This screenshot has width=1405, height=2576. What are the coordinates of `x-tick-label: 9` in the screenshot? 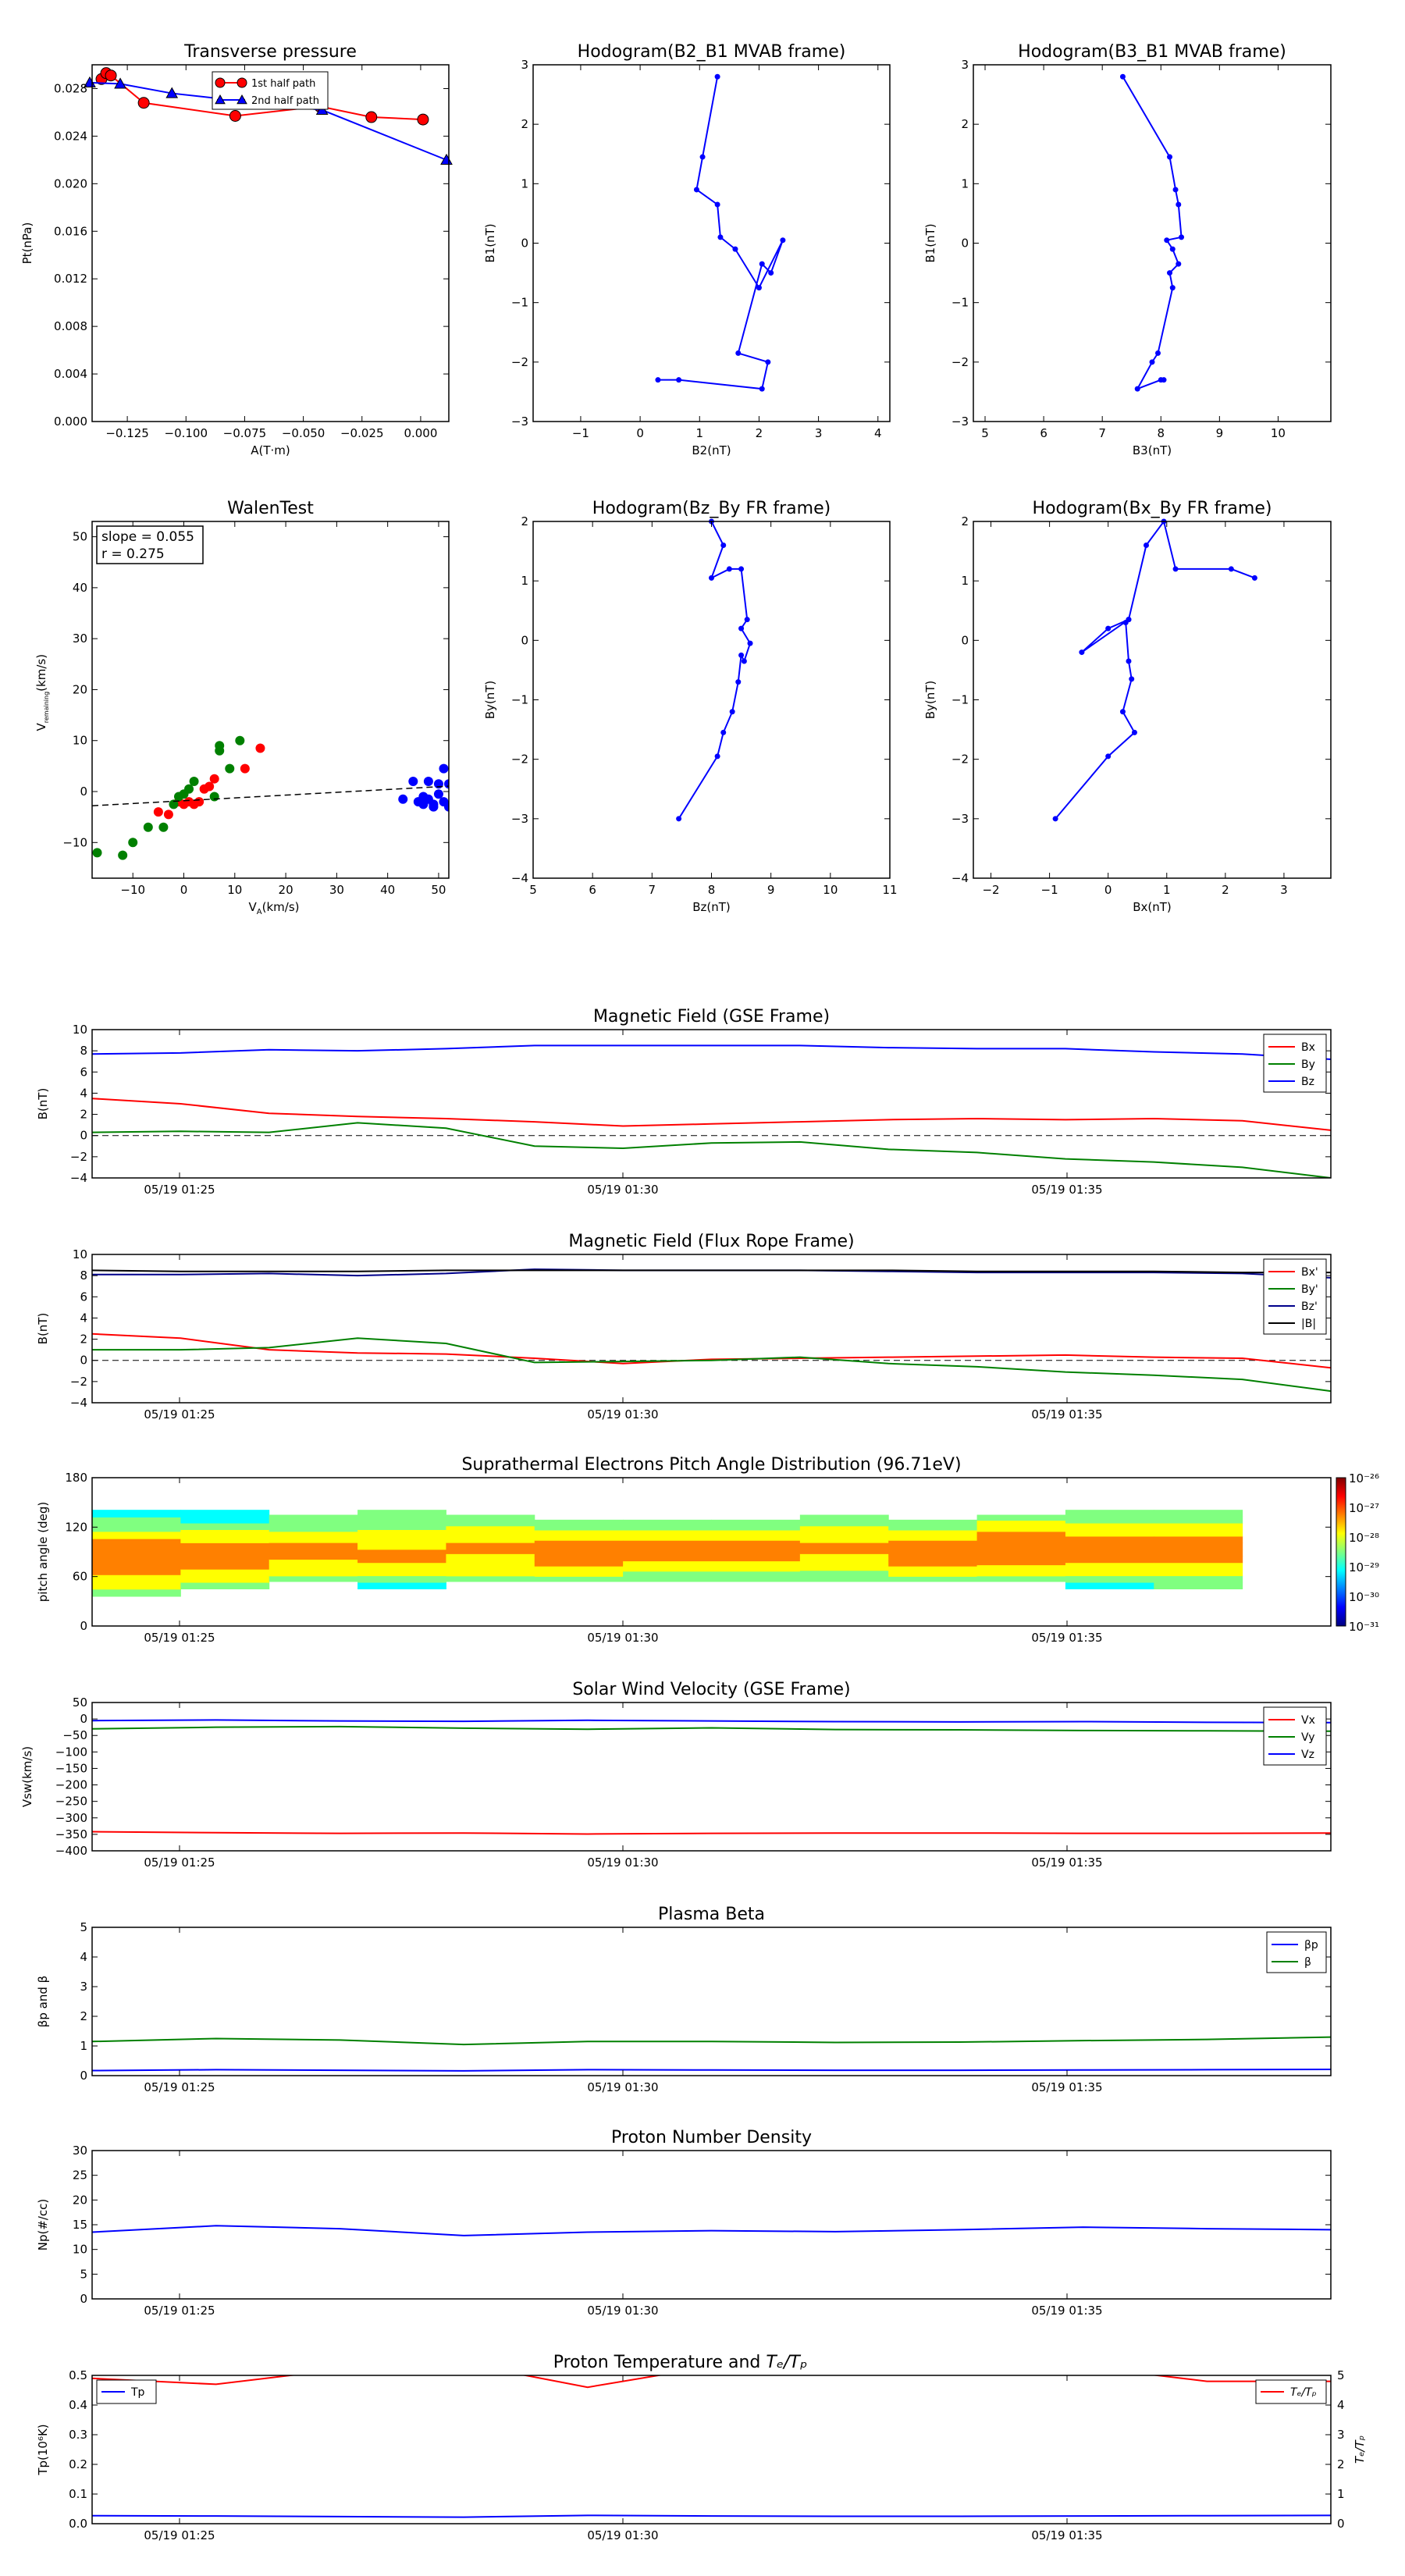 It's located at (1220, 433).